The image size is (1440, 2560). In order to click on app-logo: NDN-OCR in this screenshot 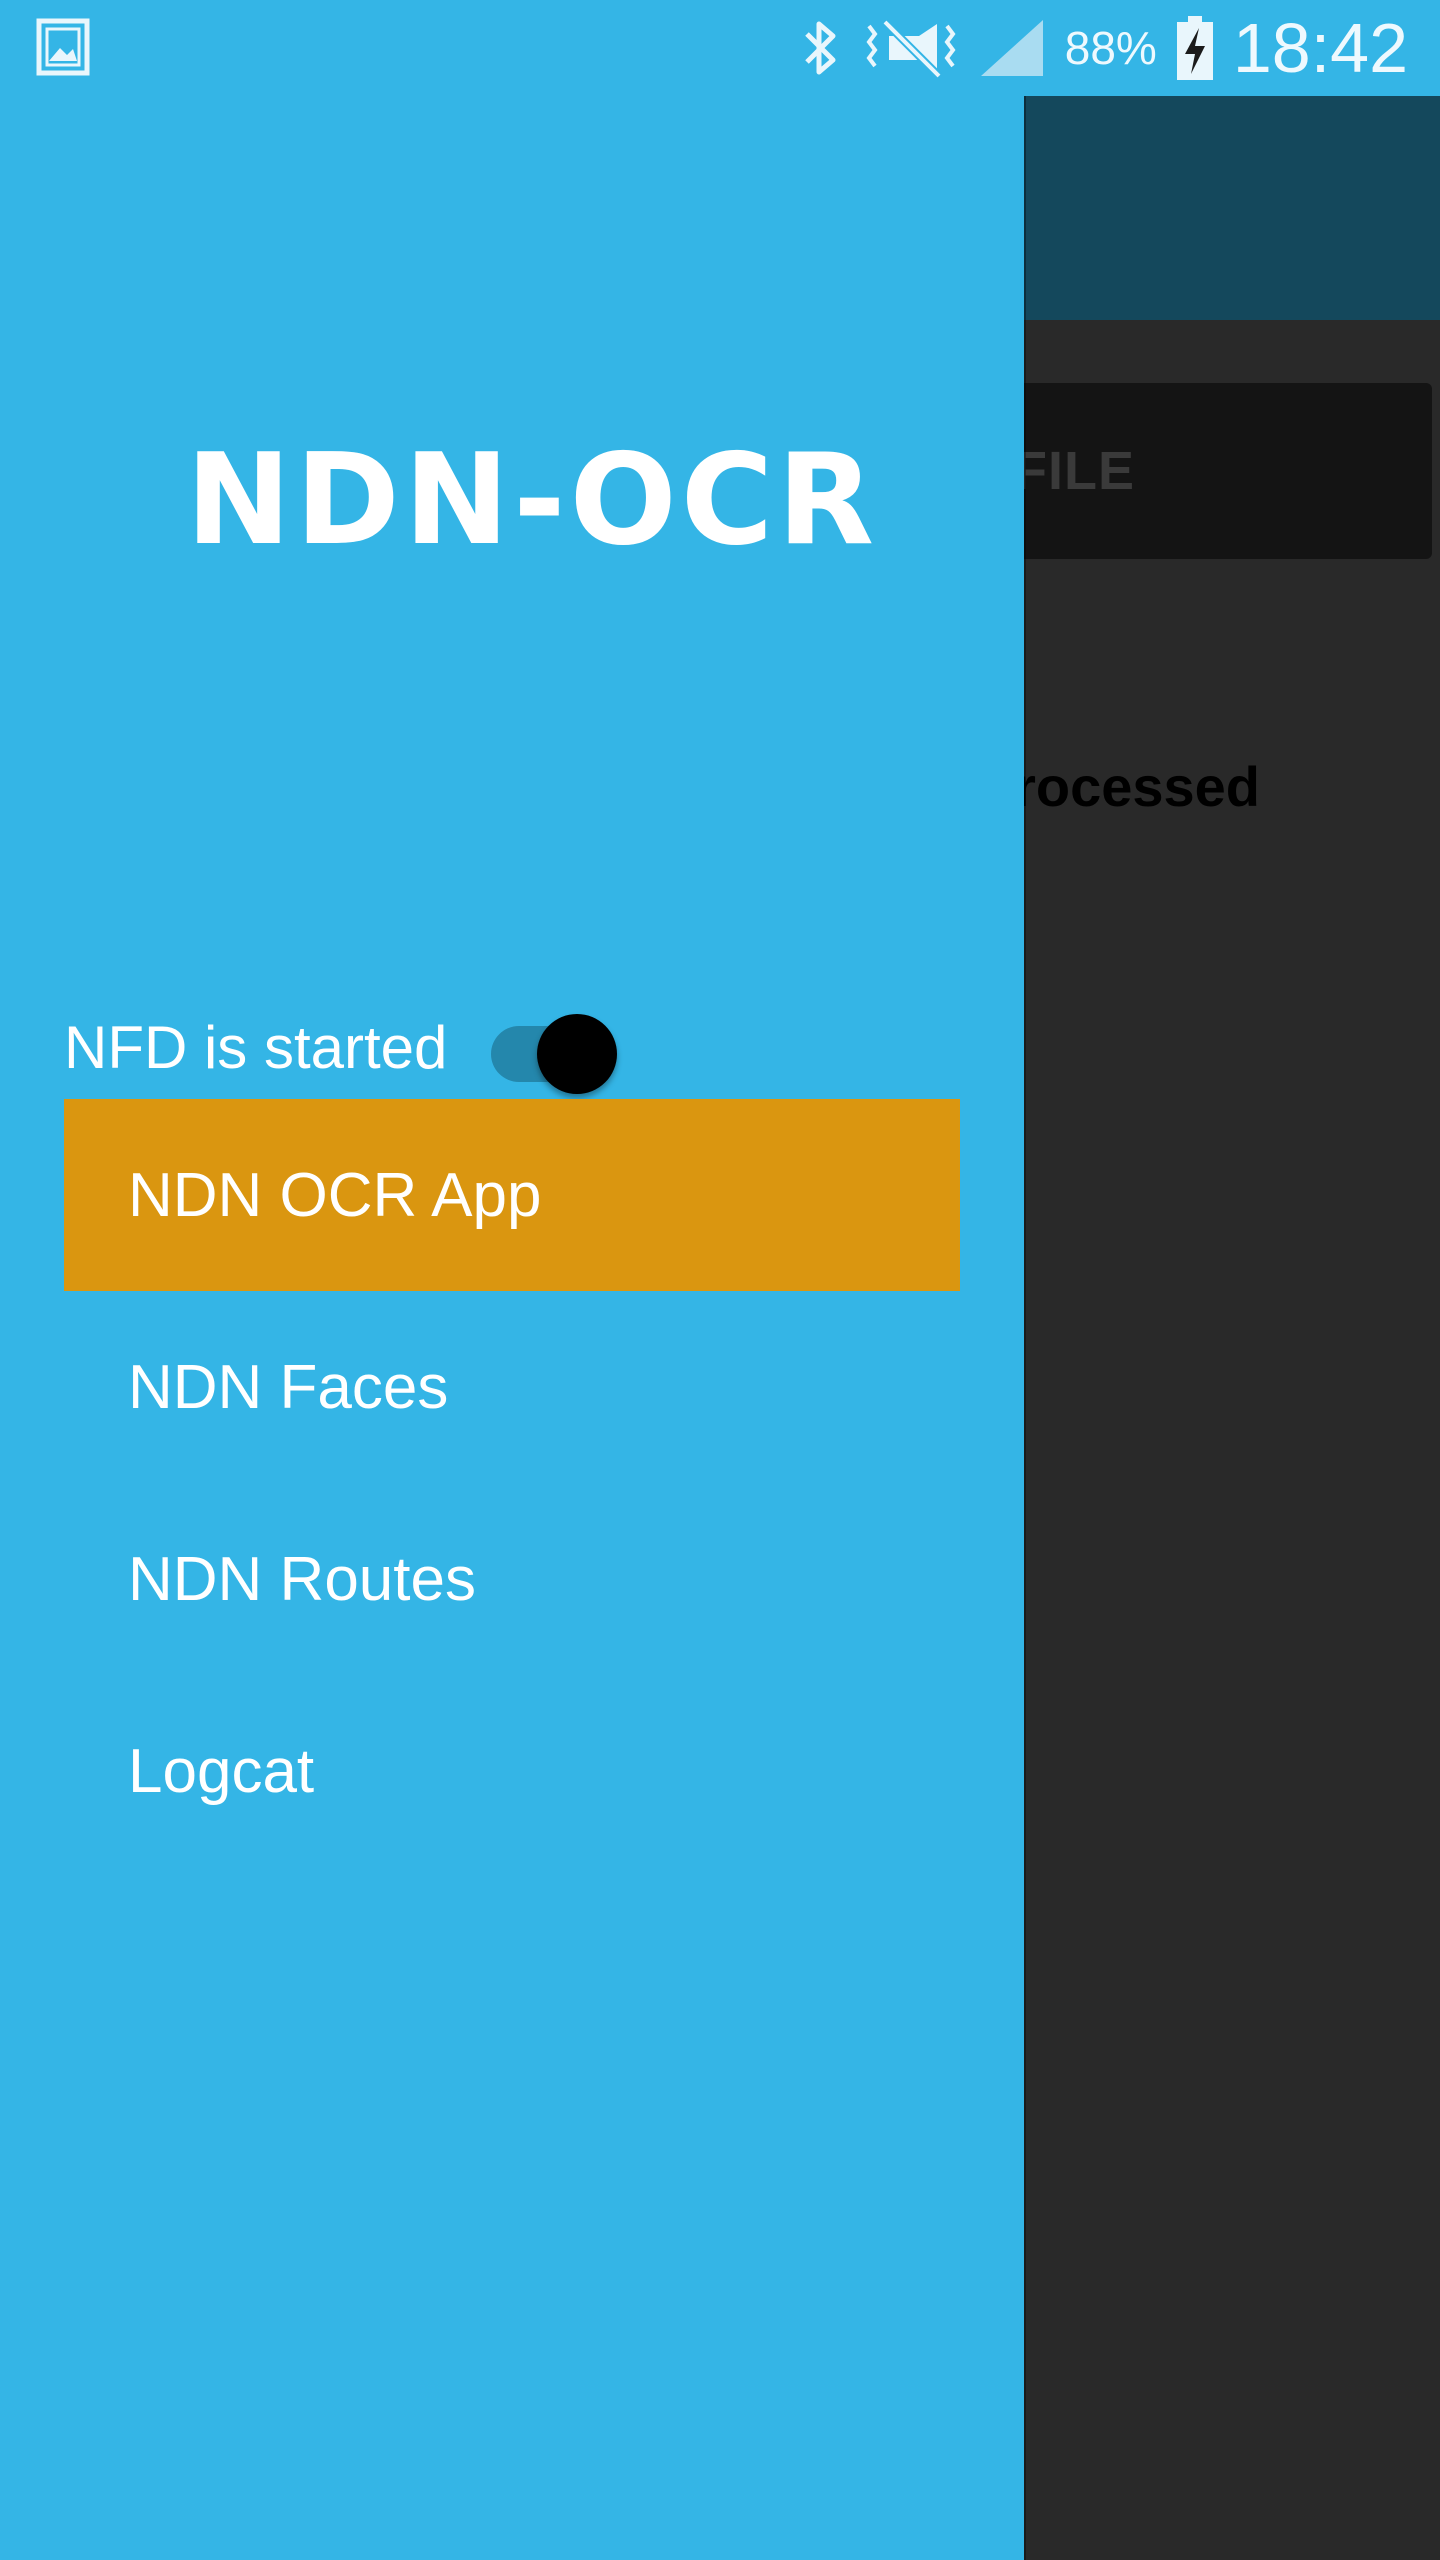, I will do `click(532, 499)`.